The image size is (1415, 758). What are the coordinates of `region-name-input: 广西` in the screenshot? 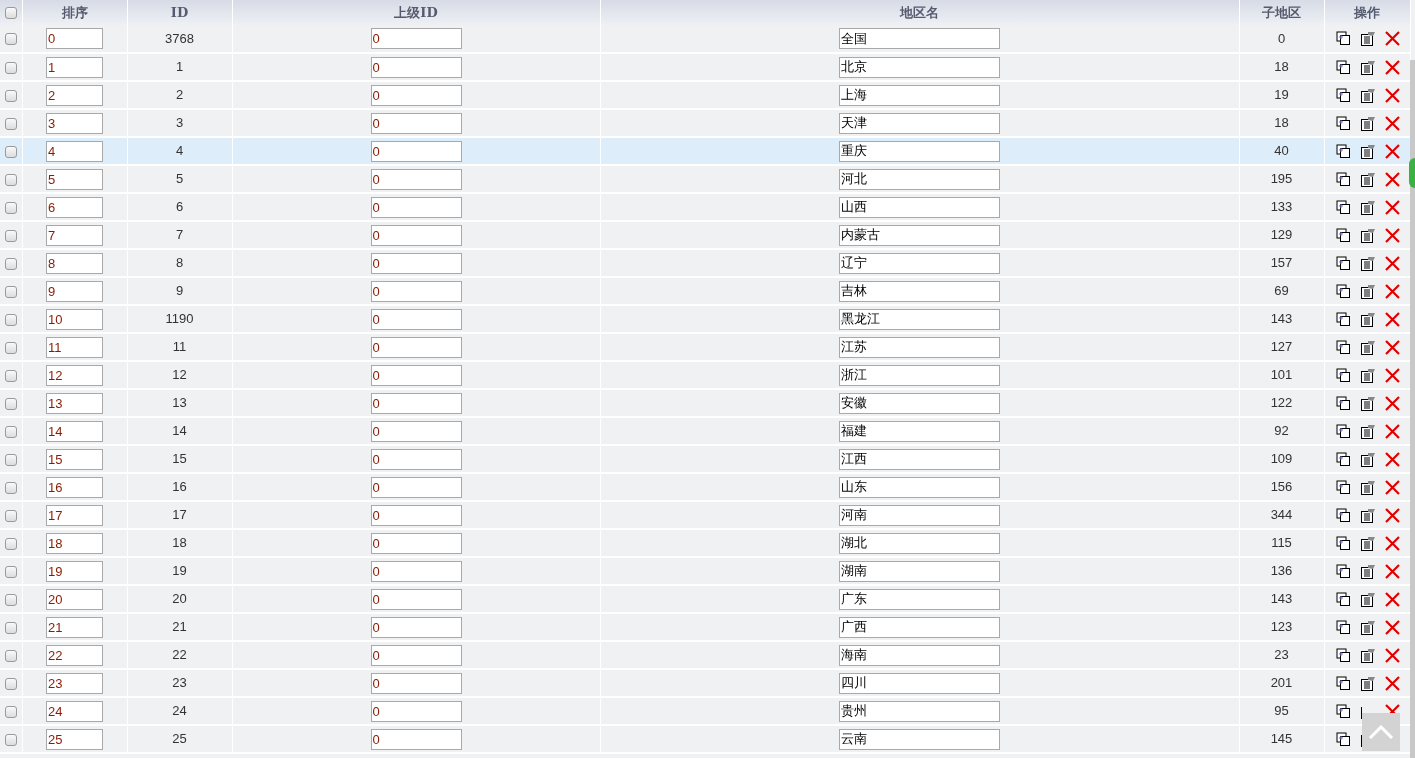 It's located at (919, 627).